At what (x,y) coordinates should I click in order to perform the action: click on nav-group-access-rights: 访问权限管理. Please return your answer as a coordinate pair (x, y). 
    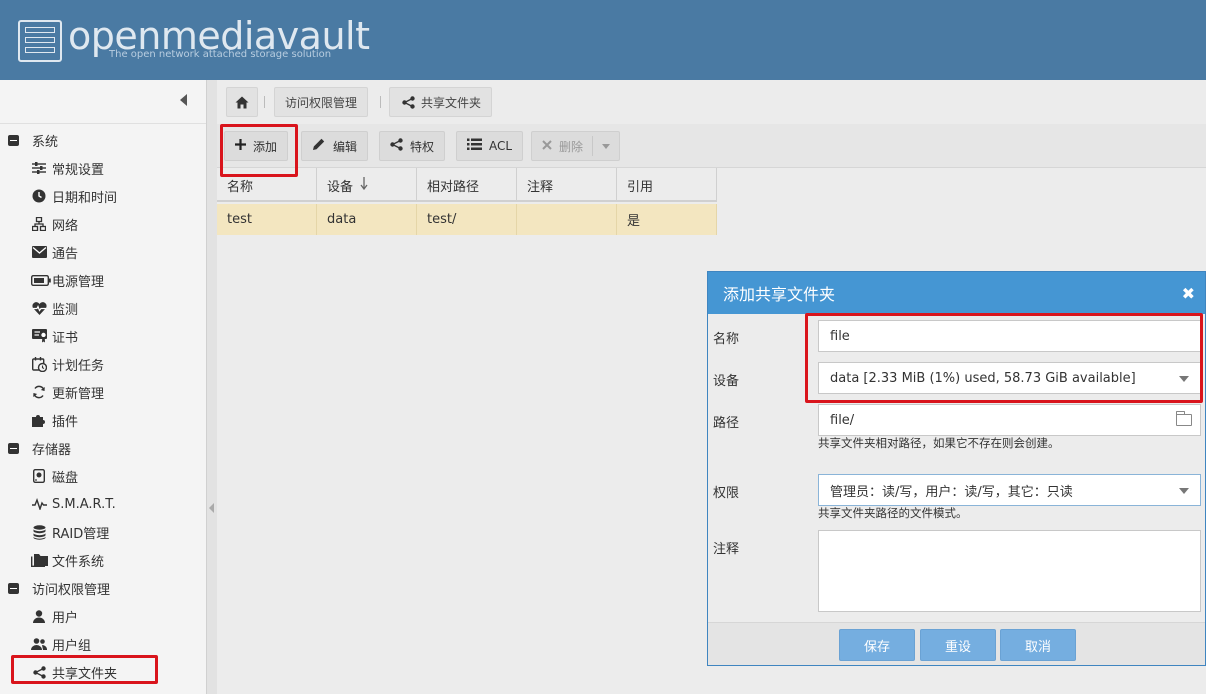
    Looking at the image, I should click on (103, 588).